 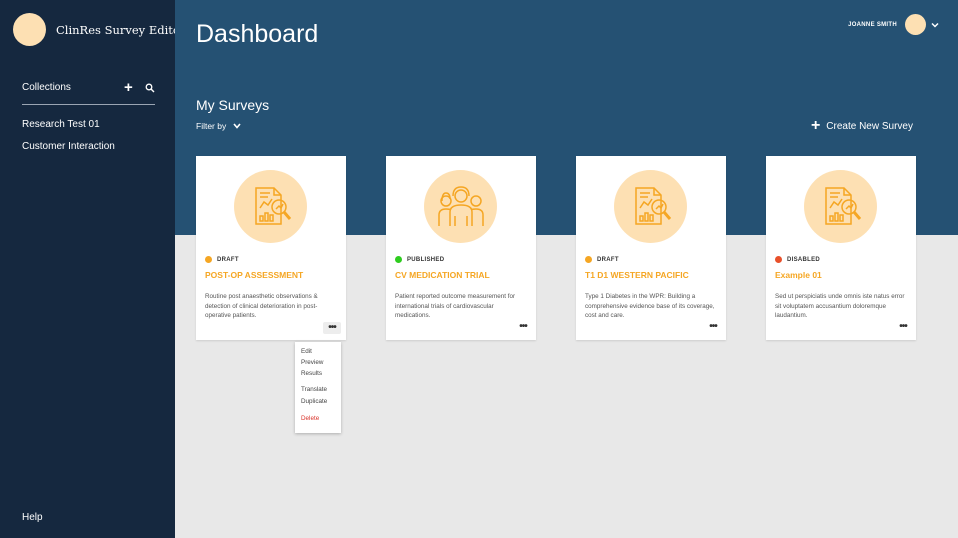 What do you see at coordinates (121, 29) in the screenshot?
I see `app-name: ClinRes Survey Editor` at bounding box center [121, 29].